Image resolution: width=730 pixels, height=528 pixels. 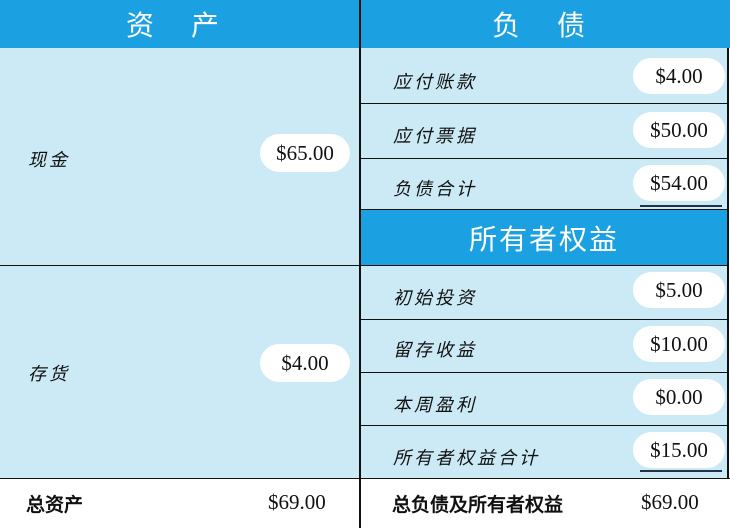 What do you see at coordinates (670, 502) in the screenshot?
I see `total-liab-equity-value: $69.00` at bounding box center [670, 502].